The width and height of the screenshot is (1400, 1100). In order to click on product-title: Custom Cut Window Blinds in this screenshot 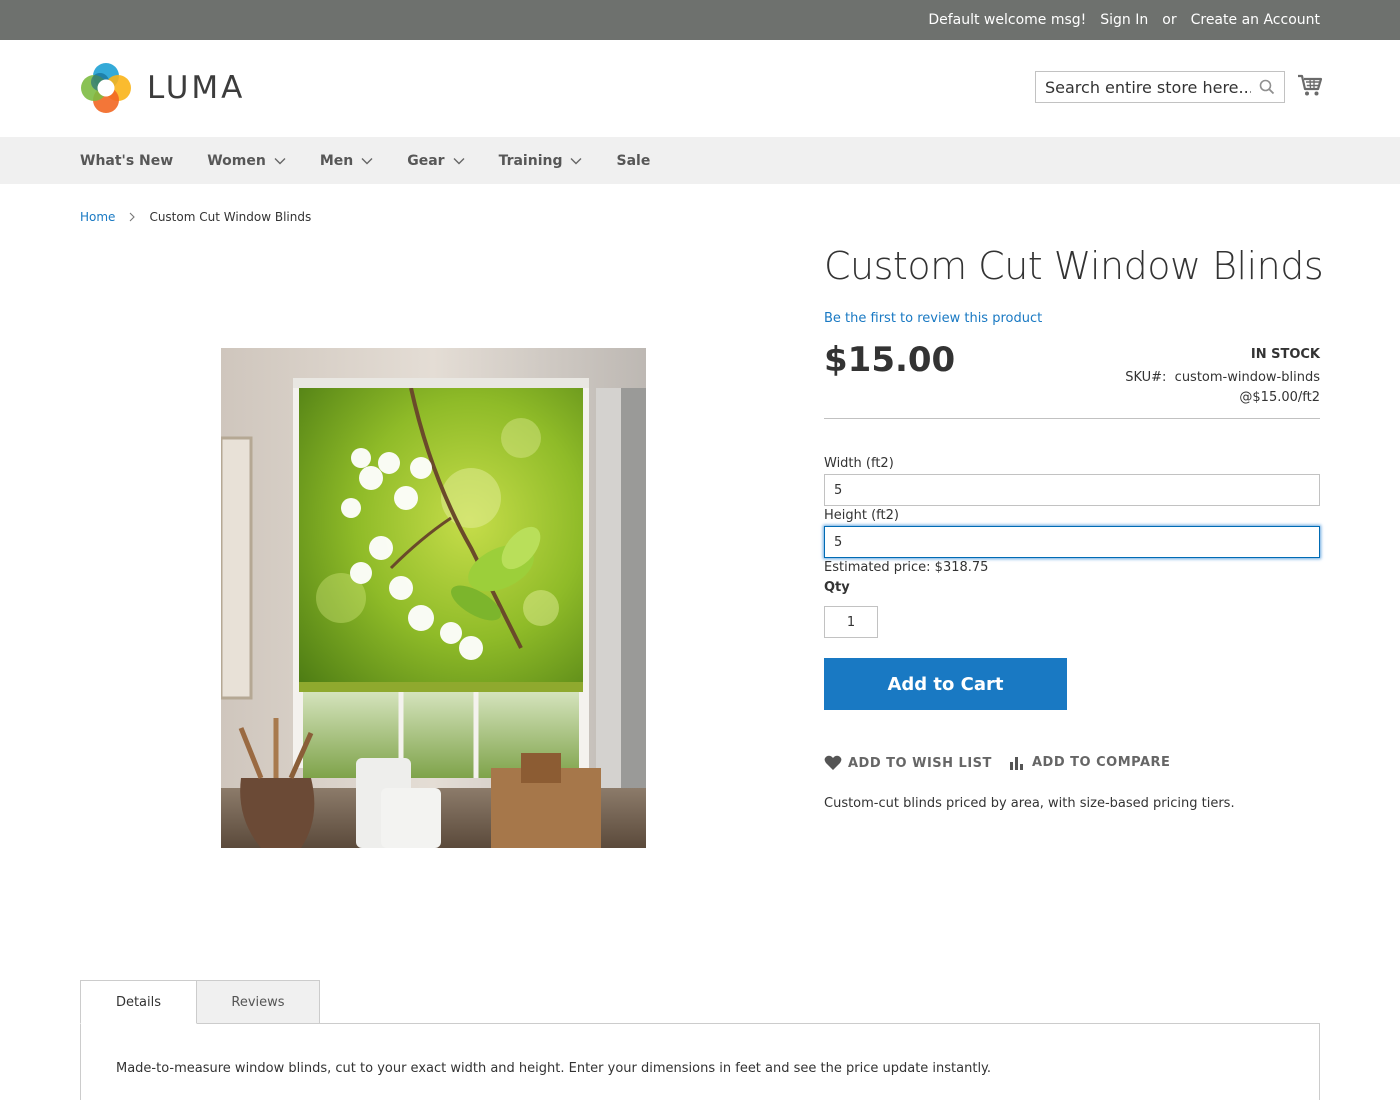, I will do `click(1074, 266)`.